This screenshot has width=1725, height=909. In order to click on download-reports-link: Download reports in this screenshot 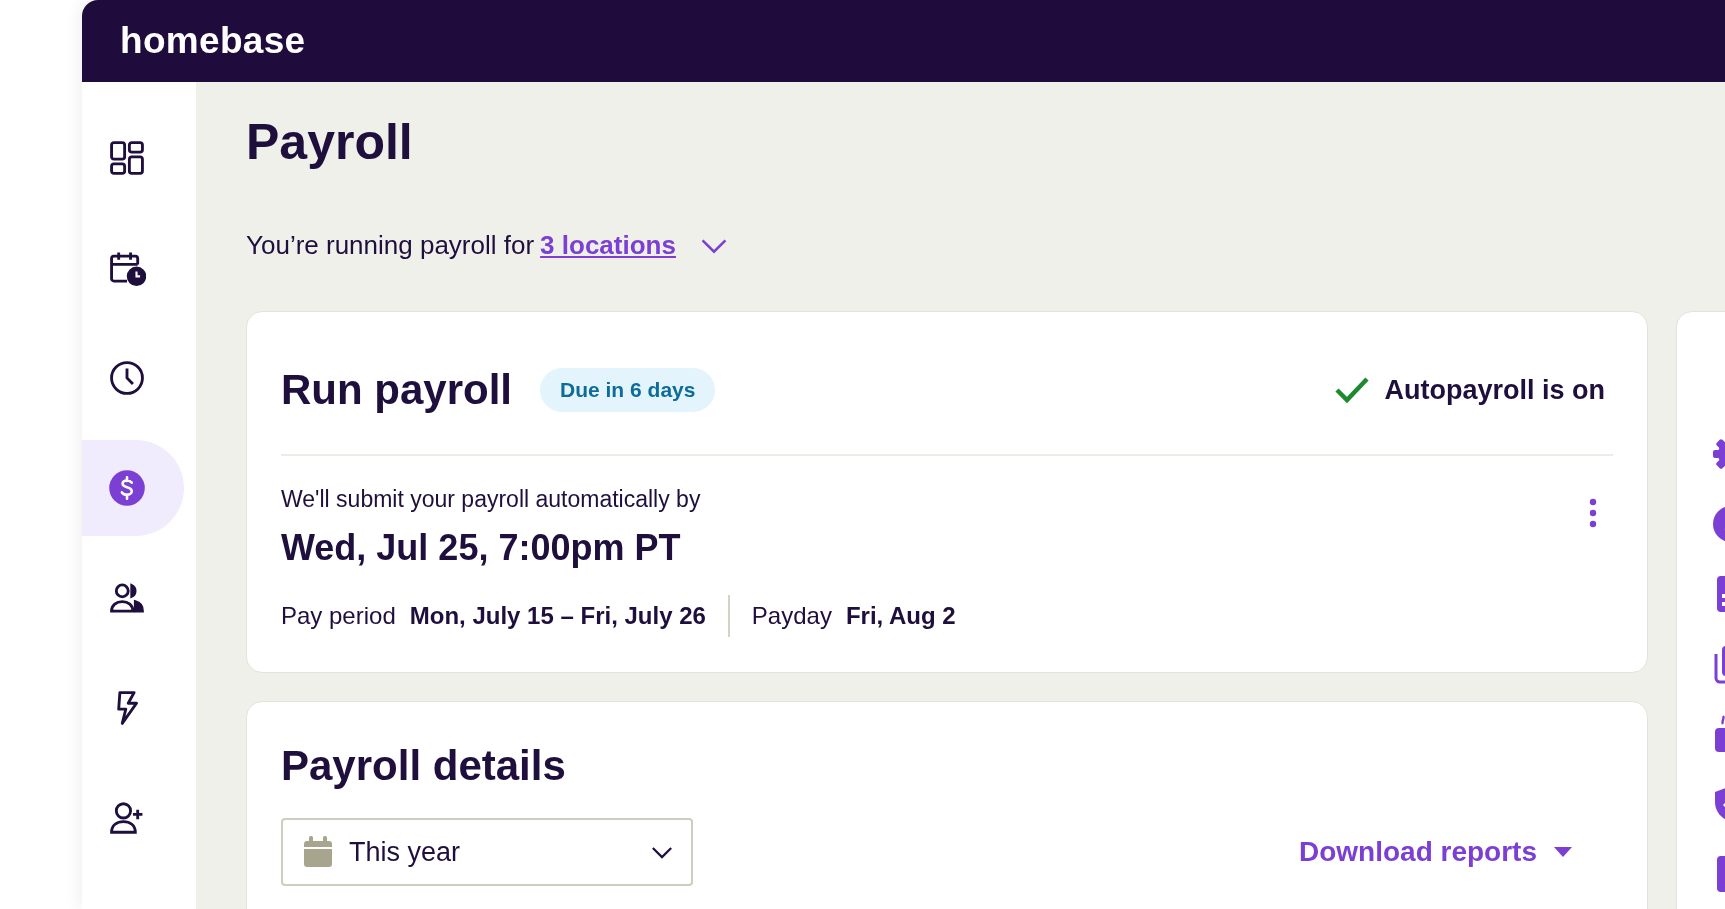, I will do `click(1418, 852)`.